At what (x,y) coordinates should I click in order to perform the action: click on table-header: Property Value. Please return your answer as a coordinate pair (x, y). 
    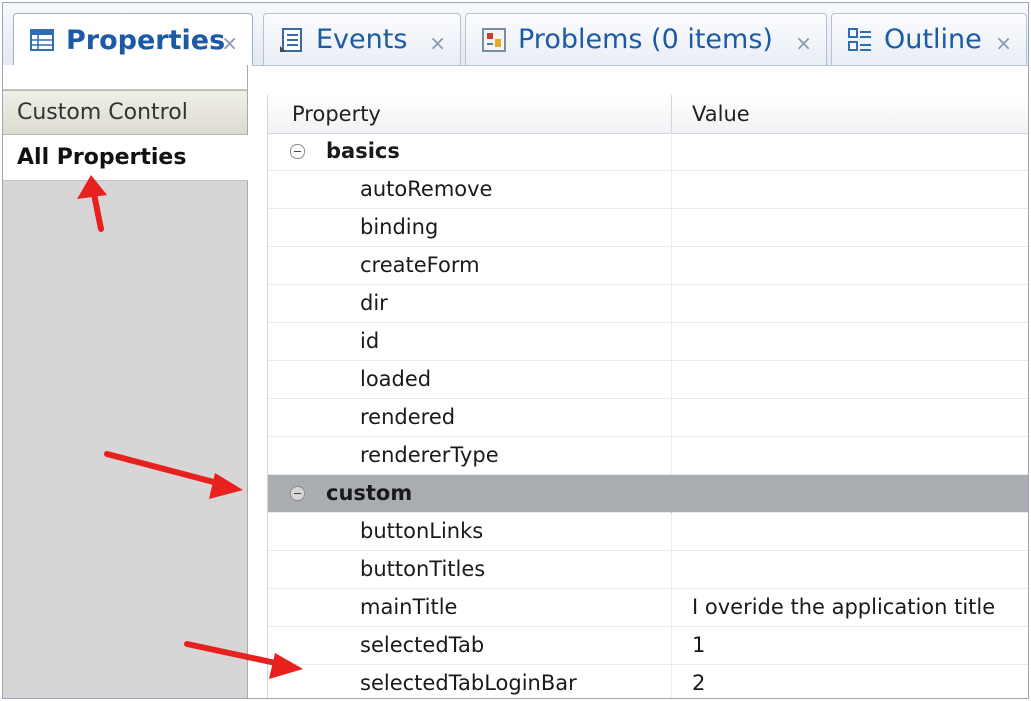
    Looking at the image, I should click on (648, 114).